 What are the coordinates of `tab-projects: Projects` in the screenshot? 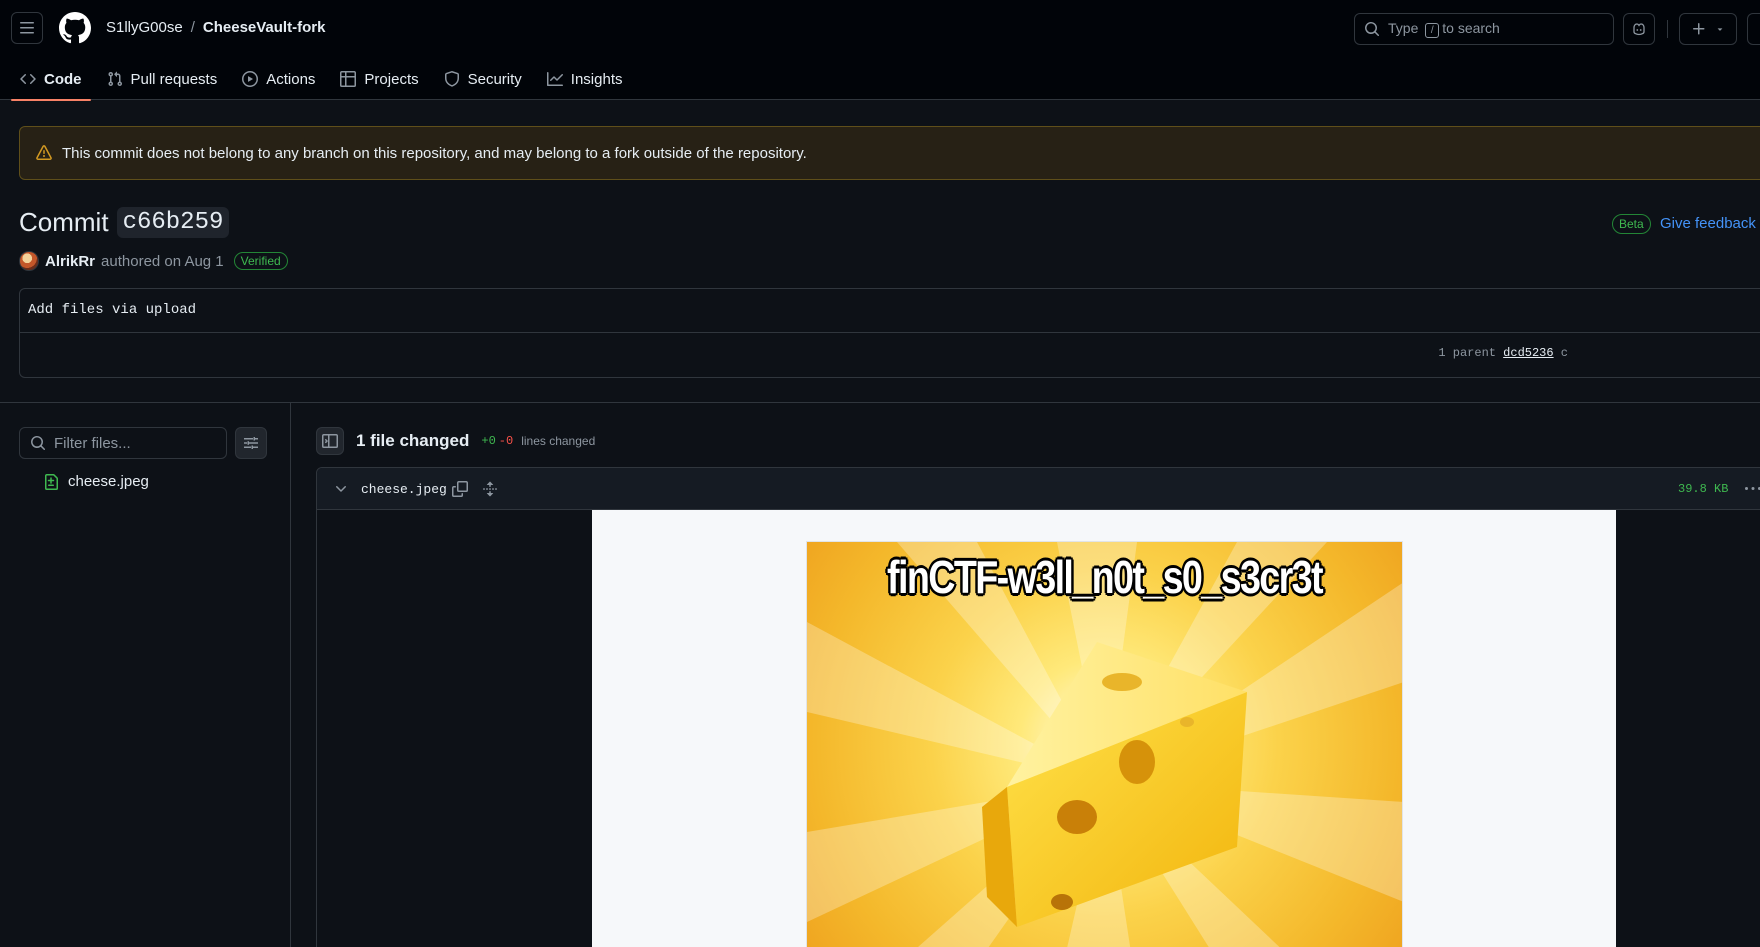 It's located at (379, 79).